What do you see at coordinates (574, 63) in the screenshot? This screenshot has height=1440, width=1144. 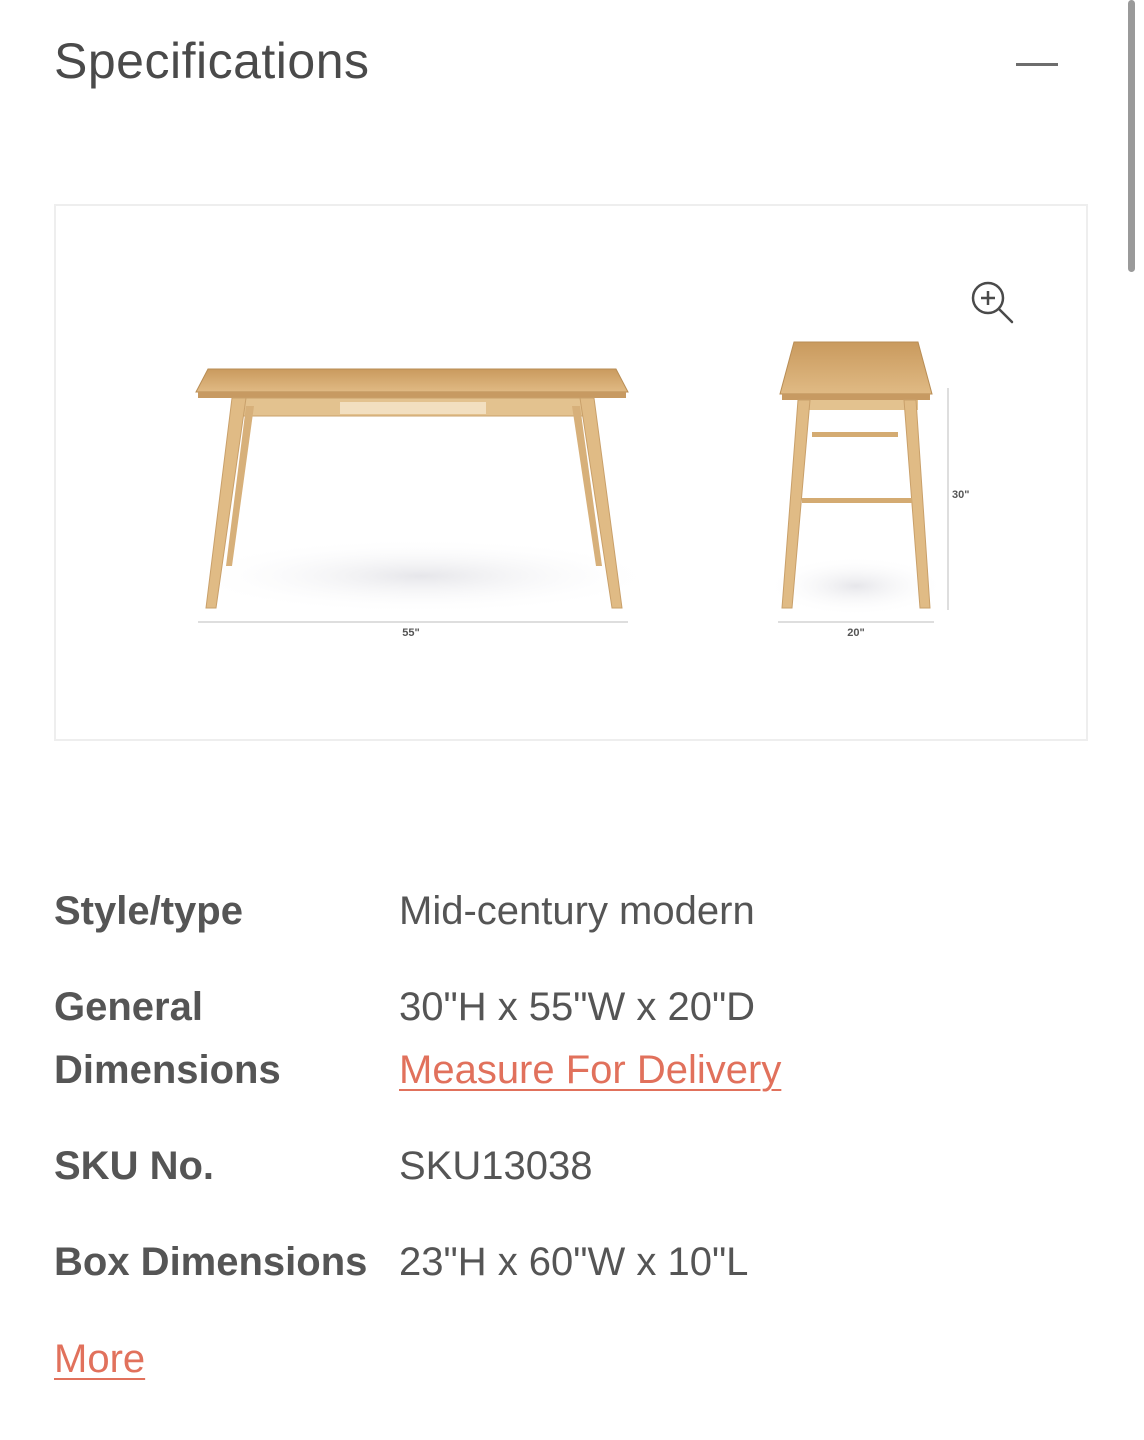 I see `specifications-header: Specifications` at bounding box center [574, 63].